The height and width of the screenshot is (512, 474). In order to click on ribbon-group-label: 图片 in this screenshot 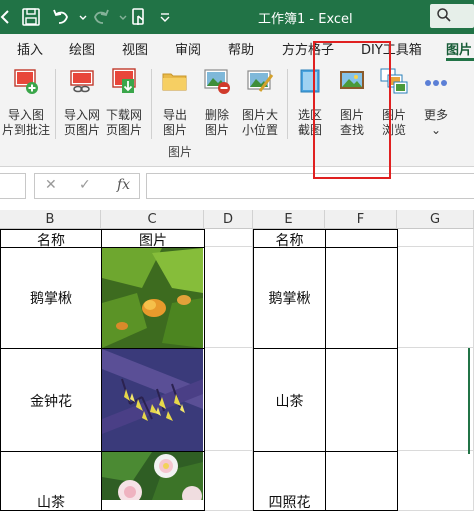, I will do `click(180, 152)`.